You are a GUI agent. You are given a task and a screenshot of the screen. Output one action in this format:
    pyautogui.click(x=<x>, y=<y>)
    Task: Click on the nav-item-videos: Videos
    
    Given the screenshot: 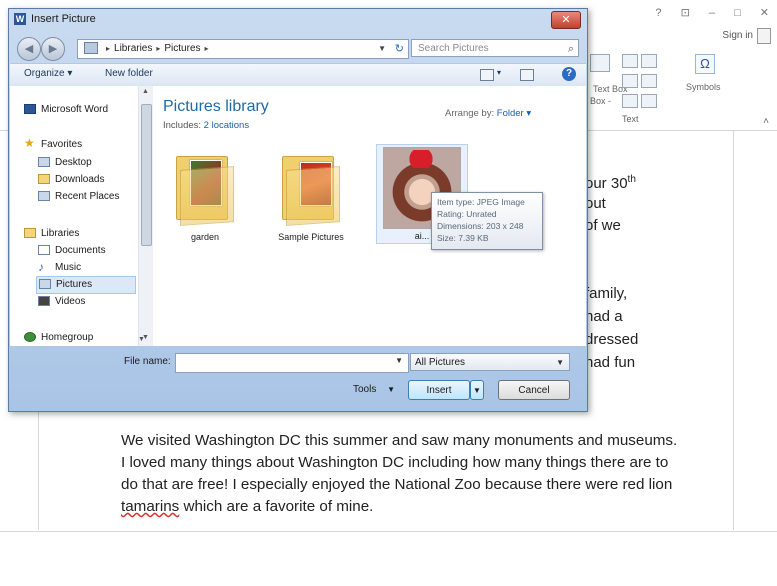 What is the action you would take?
    pyautogui.click(x=61, y=302)
    